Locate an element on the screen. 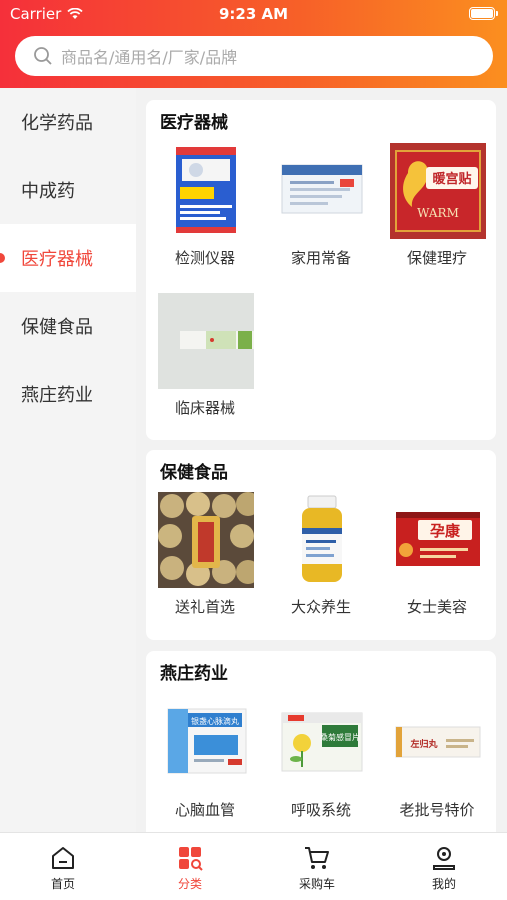  subcategory-tile-clinical-devices: 临床器械 is located at coordinates (205, 363).